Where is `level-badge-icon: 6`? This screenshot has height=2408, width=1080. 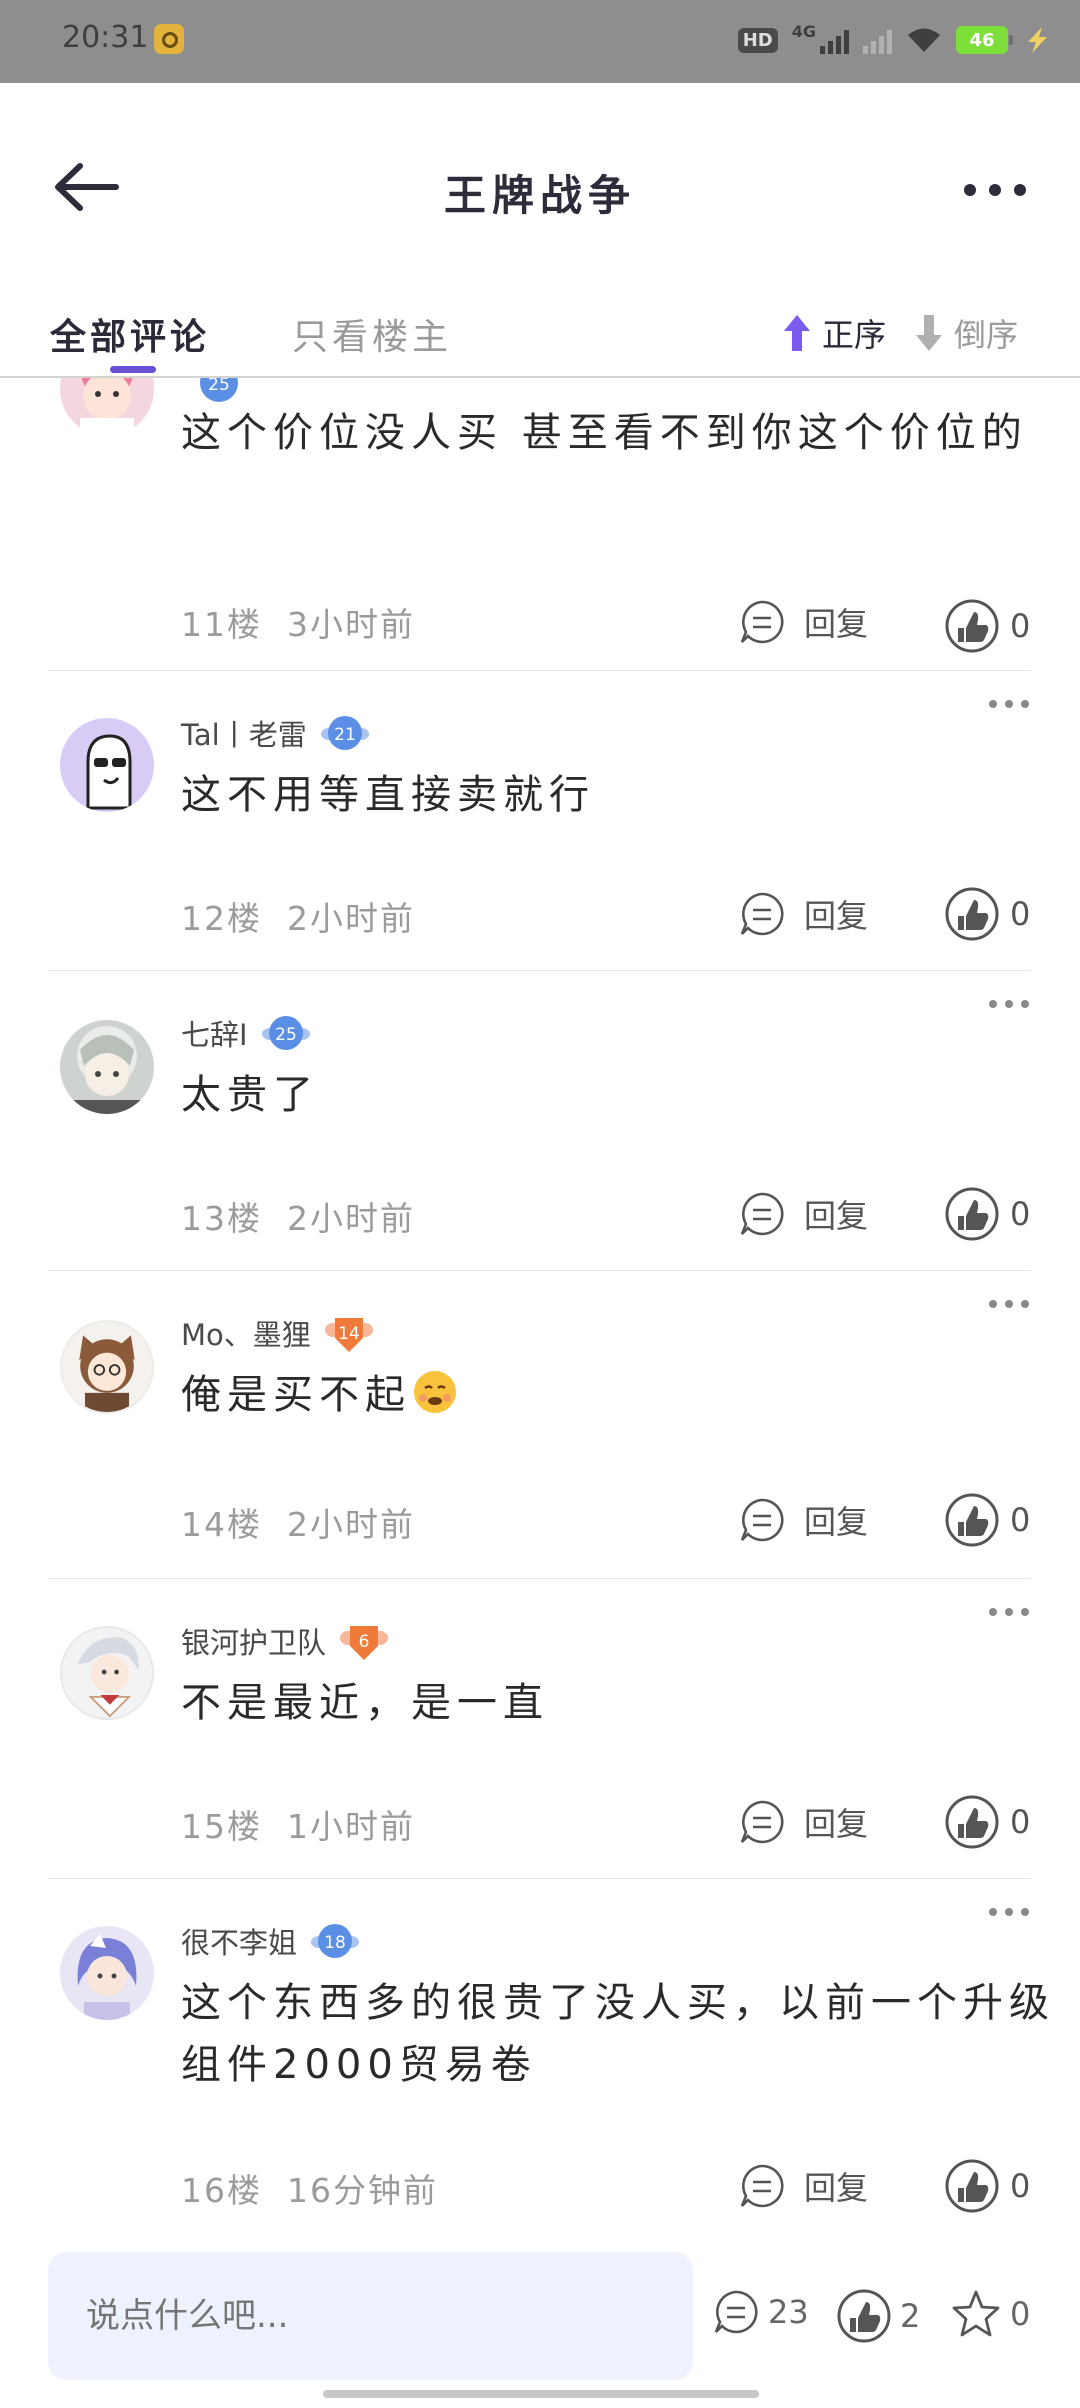
level-badge-icon: 6 is located at coordinates (364, 1643).